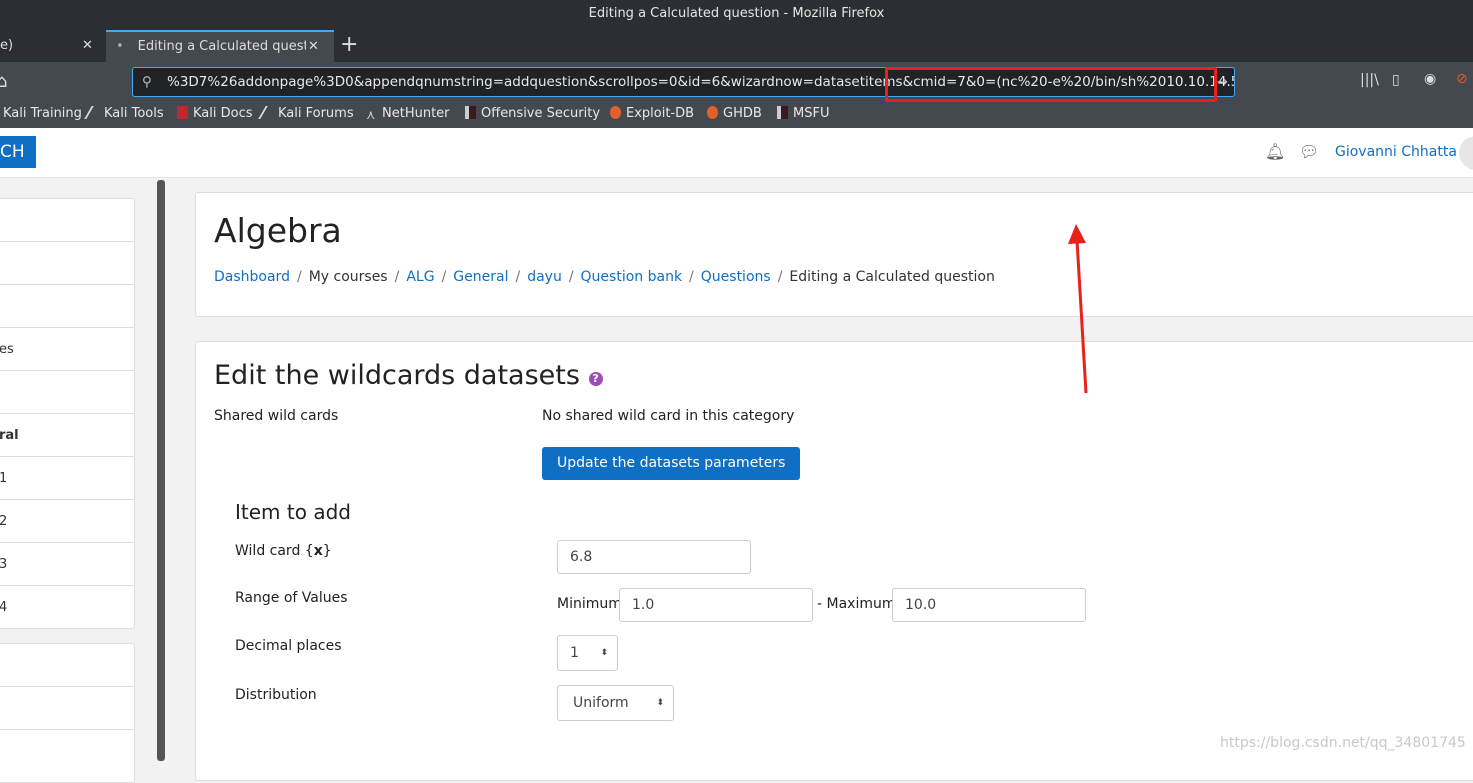 The height and width of the screenshot is (783, 1473). I want to click on watermark: https://blog.csdn.net/qq_34801745, so click(1343, 743).